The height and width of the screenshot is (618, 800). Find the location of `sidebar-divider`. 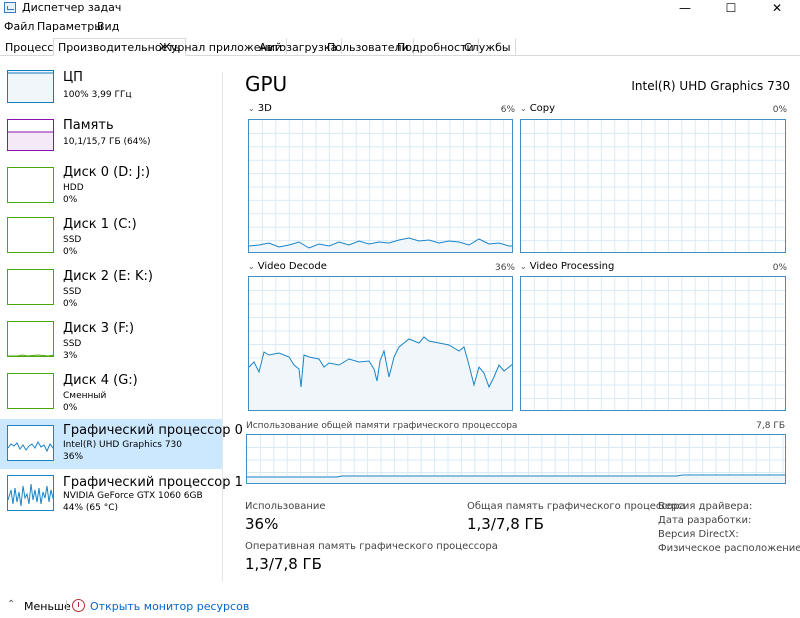

sidebar-divider is located at coordinates (222, 327).